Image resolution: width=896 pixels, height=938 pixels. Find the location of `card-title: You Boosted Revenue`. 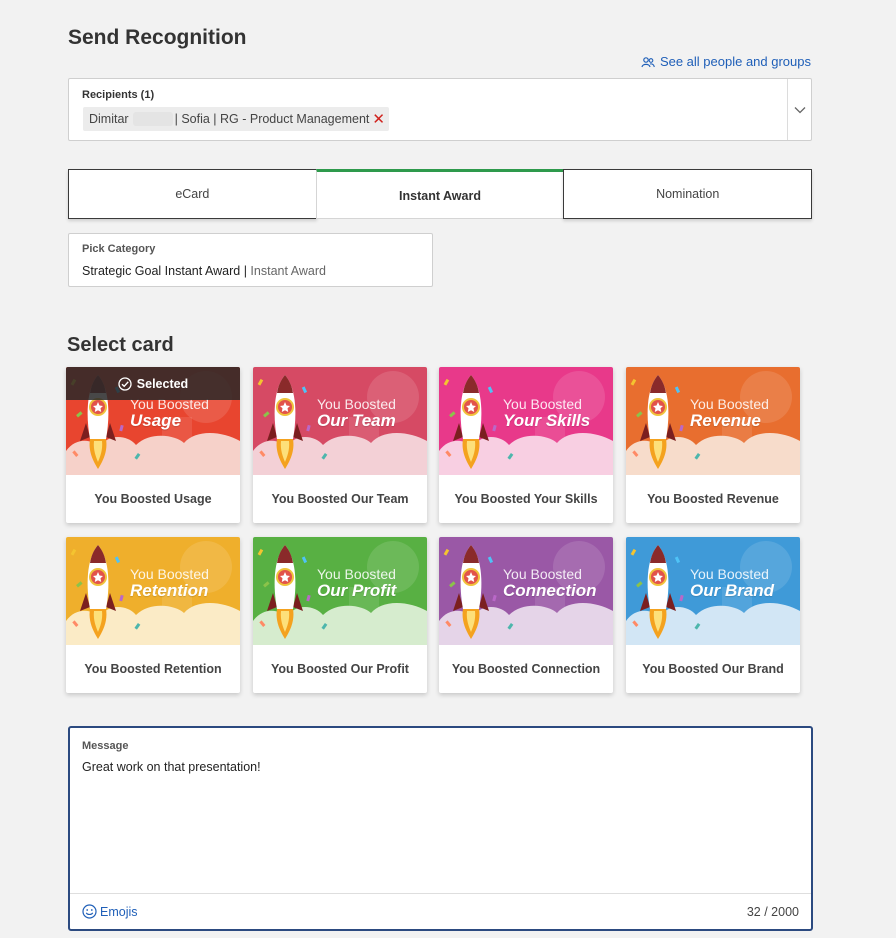

card-title: You Boosted Revenue is located at coordinates (713, 499).